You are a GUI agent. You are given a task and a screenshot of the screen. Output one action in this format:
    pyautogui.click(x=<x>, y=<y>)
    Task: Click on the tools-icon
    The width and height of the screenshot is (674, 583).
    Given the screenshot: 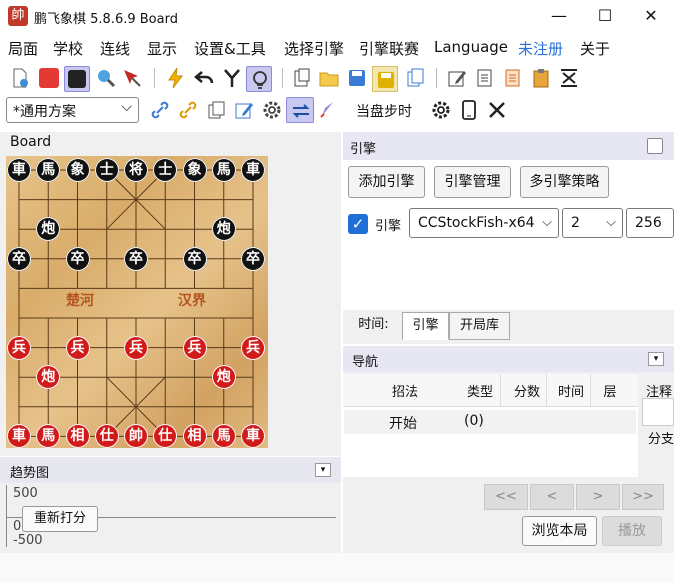 What is the action you would take?
    pyautogui.click(x=497, y=110)
    